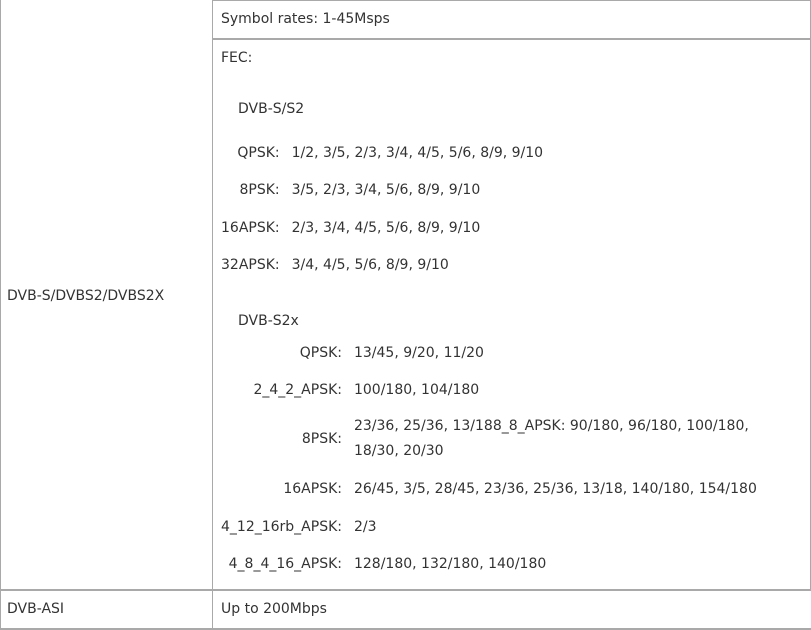  What do you see at coordinates (503, 526) in the screenshot?
I see `table-row: 4_12_16rb_APSK: 2/3` at bounding box center [503, 526].